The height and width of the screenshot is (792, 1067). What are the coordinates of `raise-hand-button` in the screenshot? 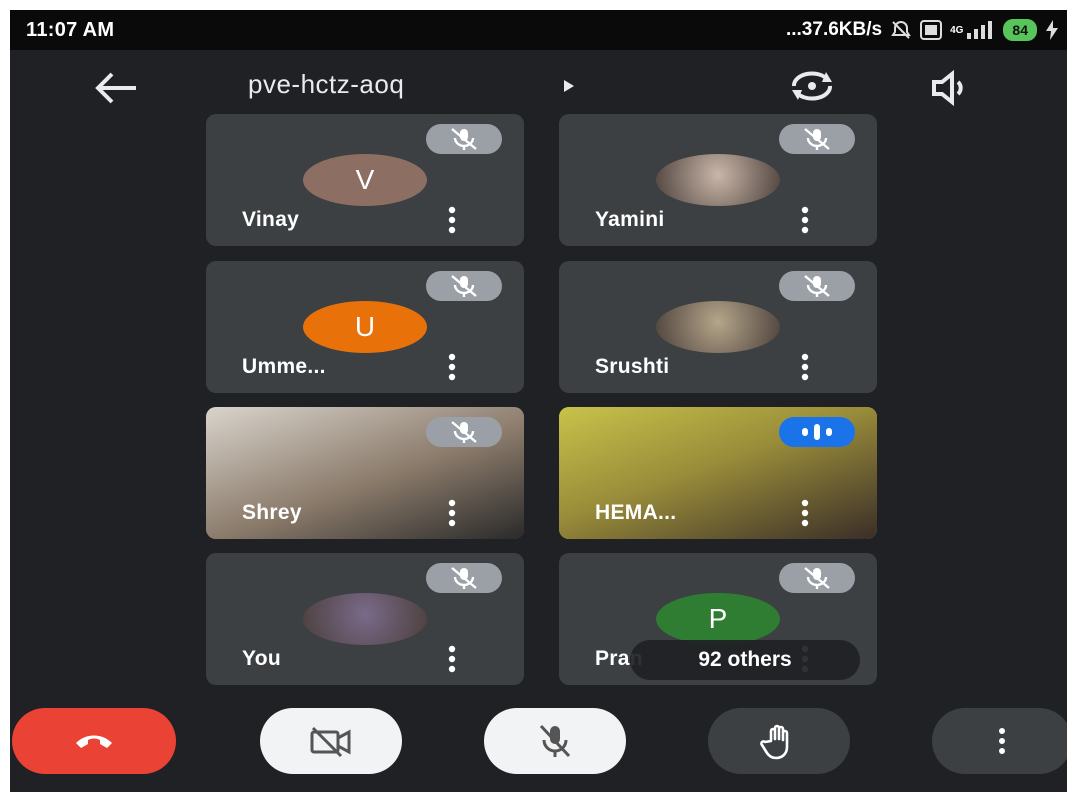 It's located at (779, 741).